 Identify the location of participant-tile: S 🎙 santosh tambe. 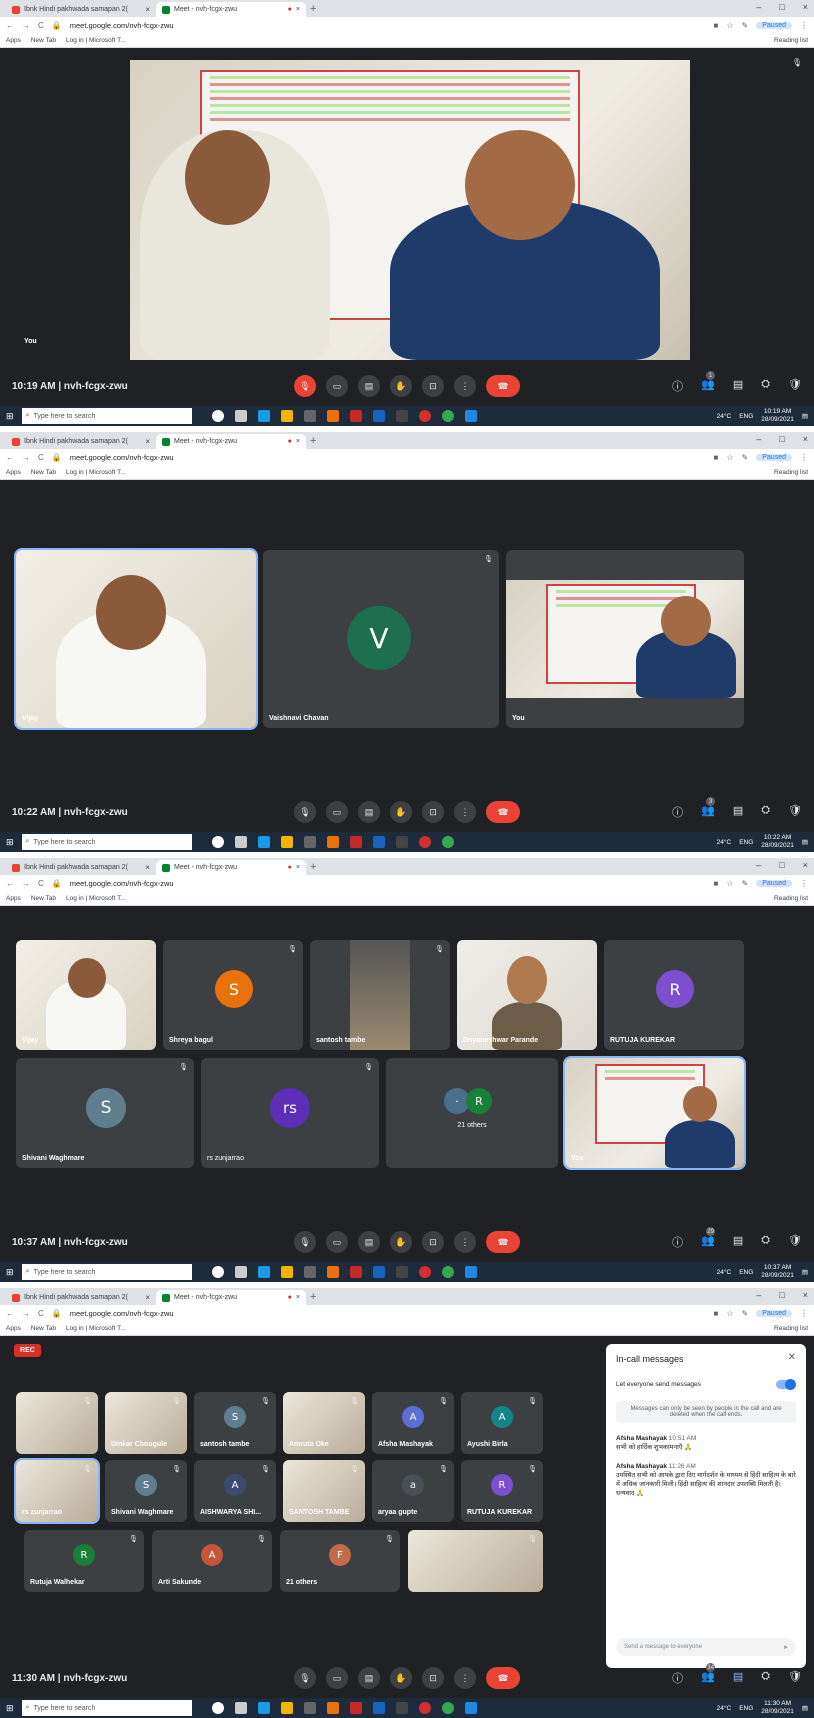
(235, 1423).